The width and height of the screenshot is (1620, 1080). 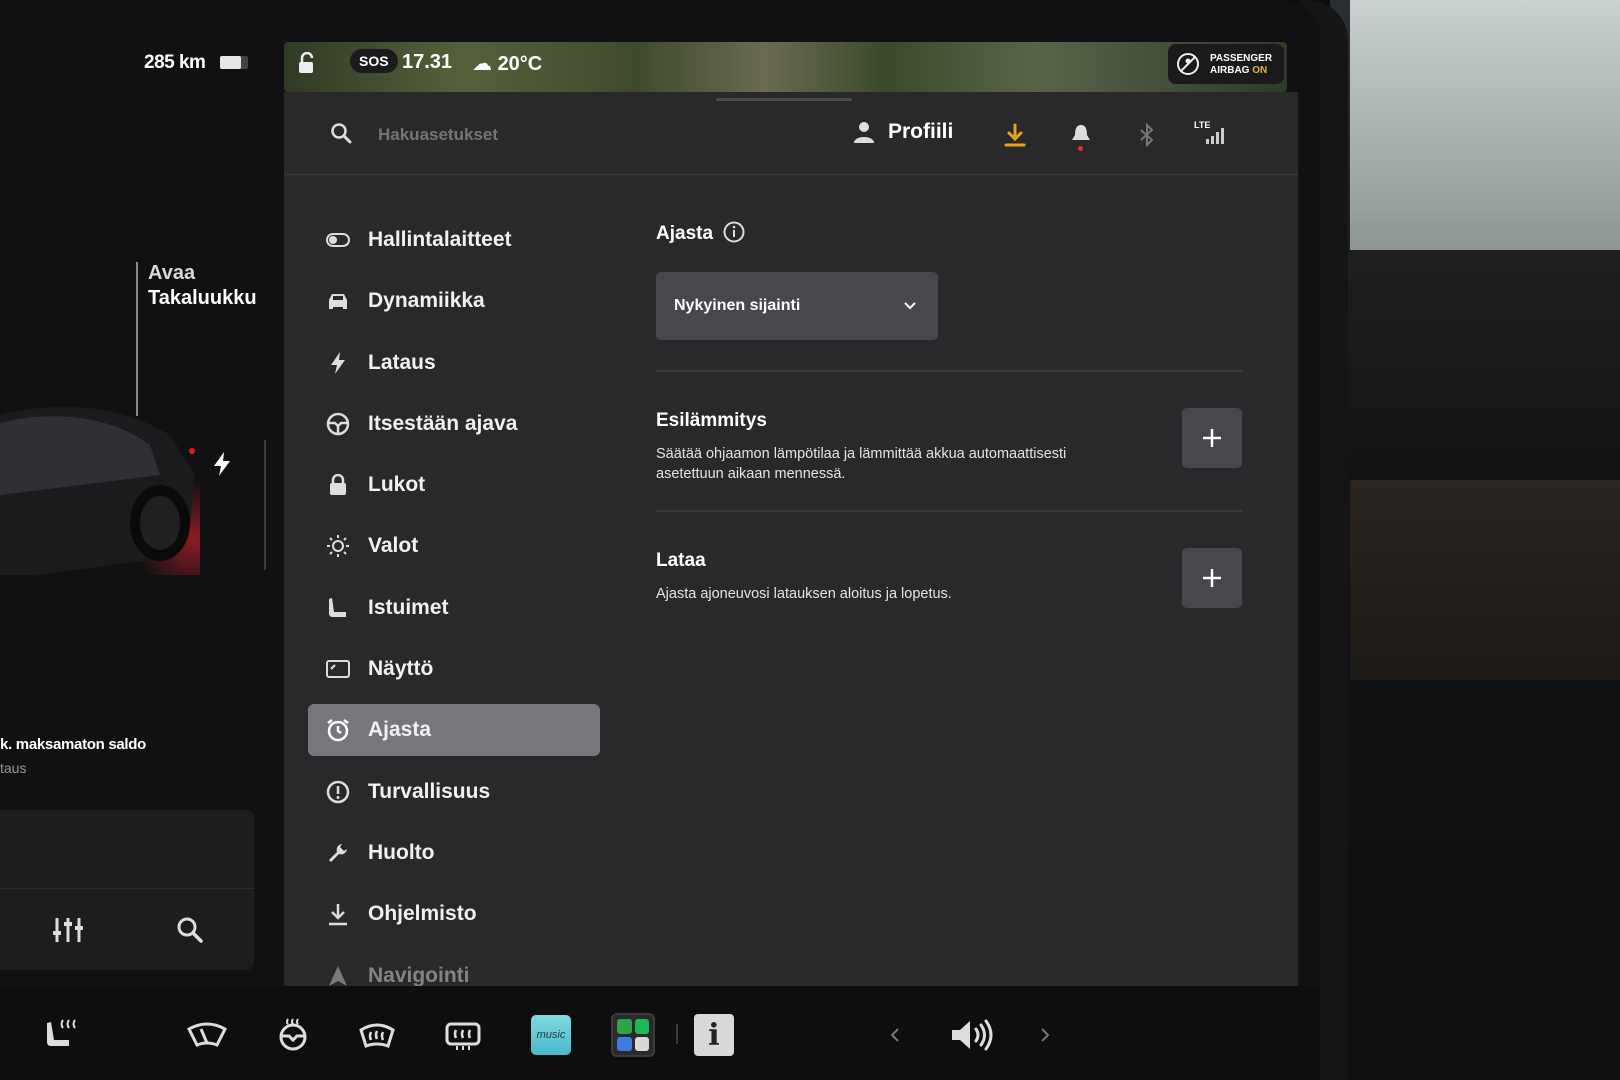 What do you see at coordinates (677, 1034) in the screenshot?
I see `dock-separator` at bounding box center [677, 1034].